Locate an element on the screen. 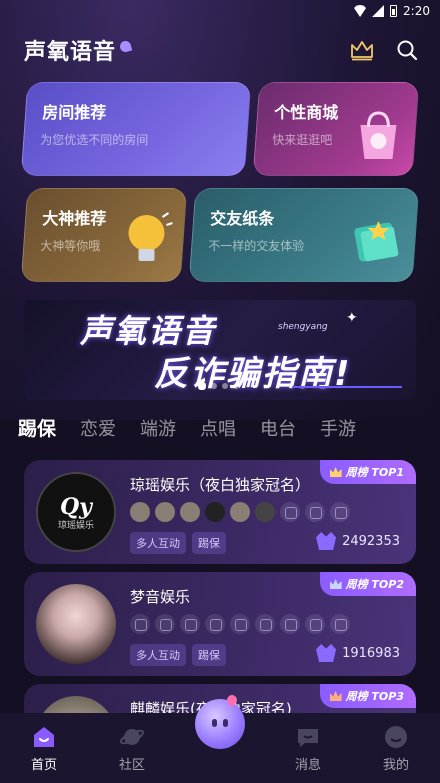  tab-mobile-games: 手游 is located at coordinates (338, 428).